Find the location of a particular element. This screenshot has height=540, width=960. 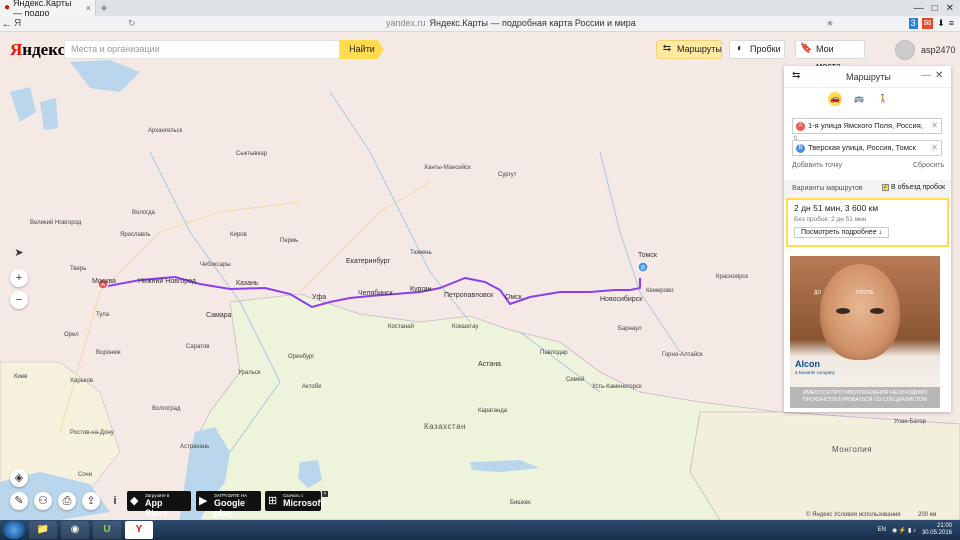

car-mode-icon: 🚗 is located at coordinates (835, 99).